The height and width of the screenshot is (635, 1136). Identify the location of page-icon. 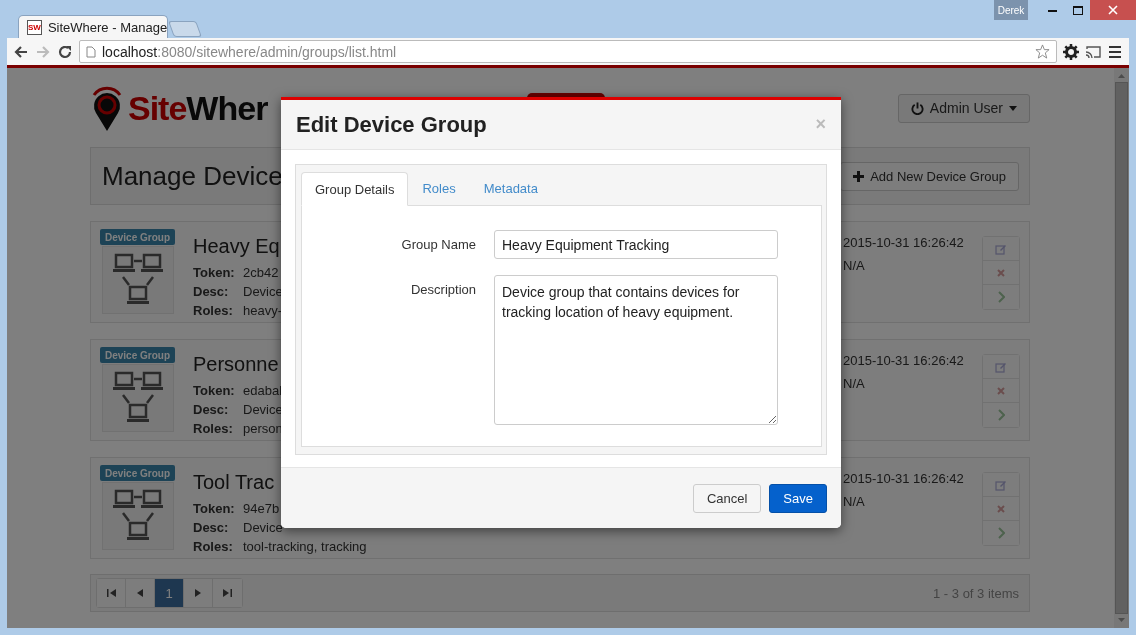
(91, 51).